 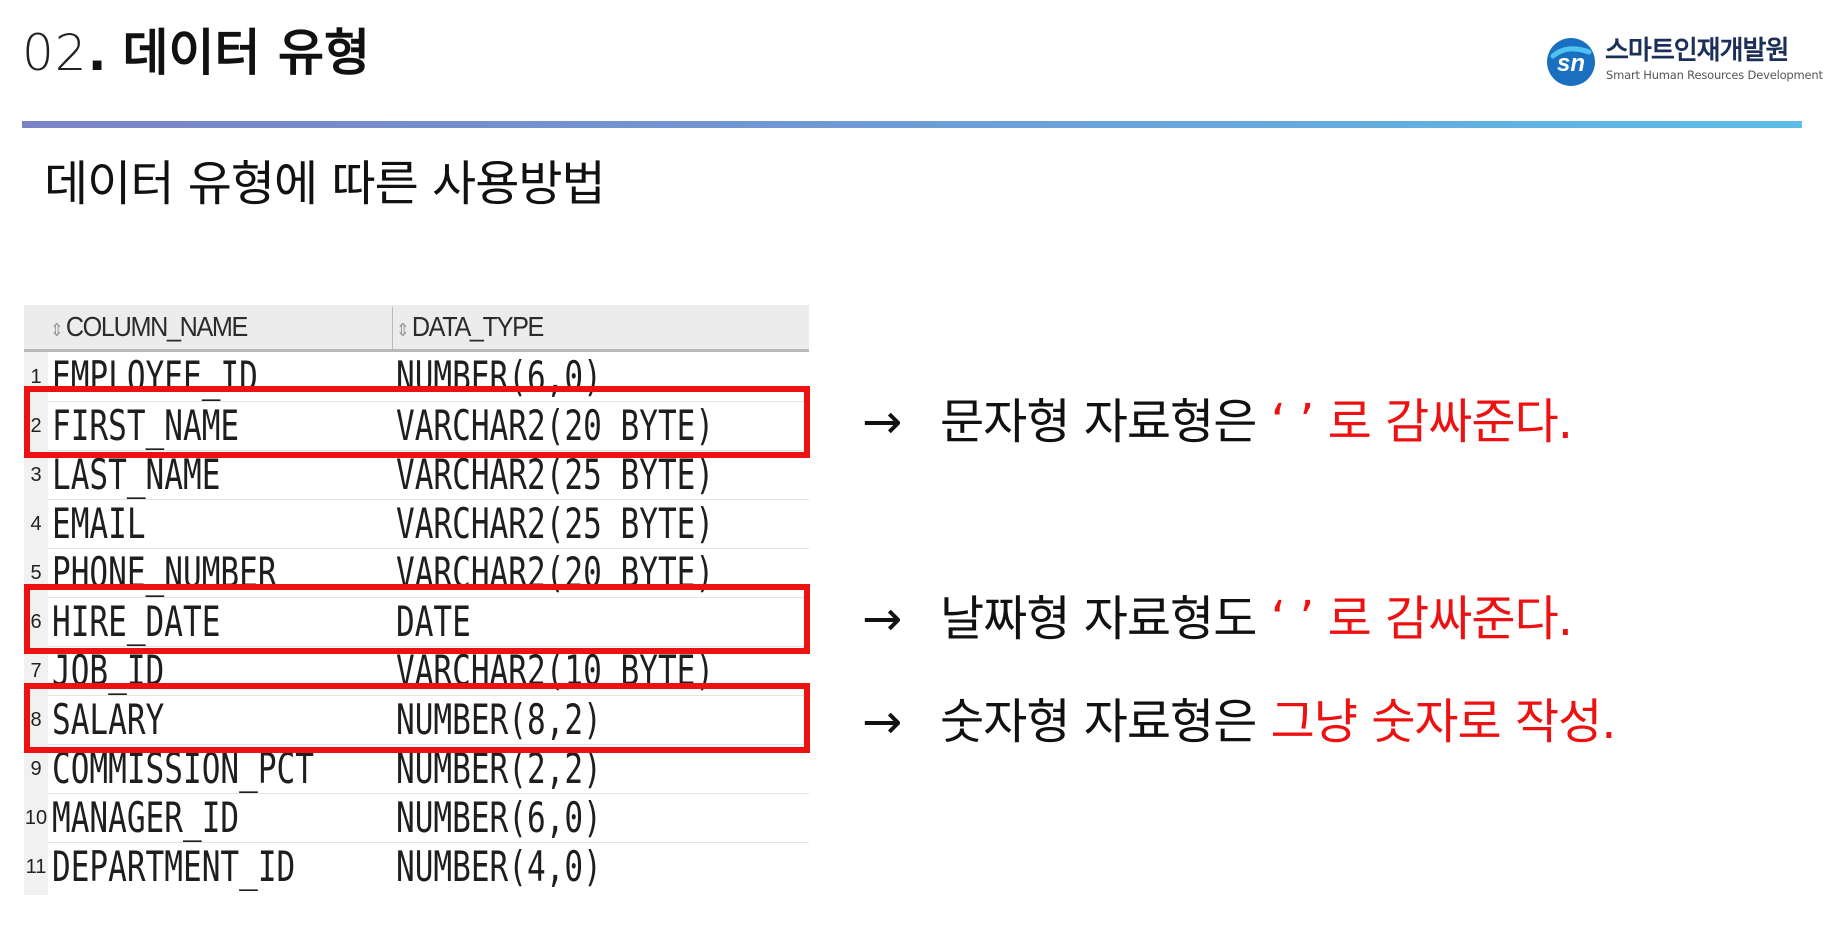 I want to click on row-number: 11, so click(x=36, y=867).